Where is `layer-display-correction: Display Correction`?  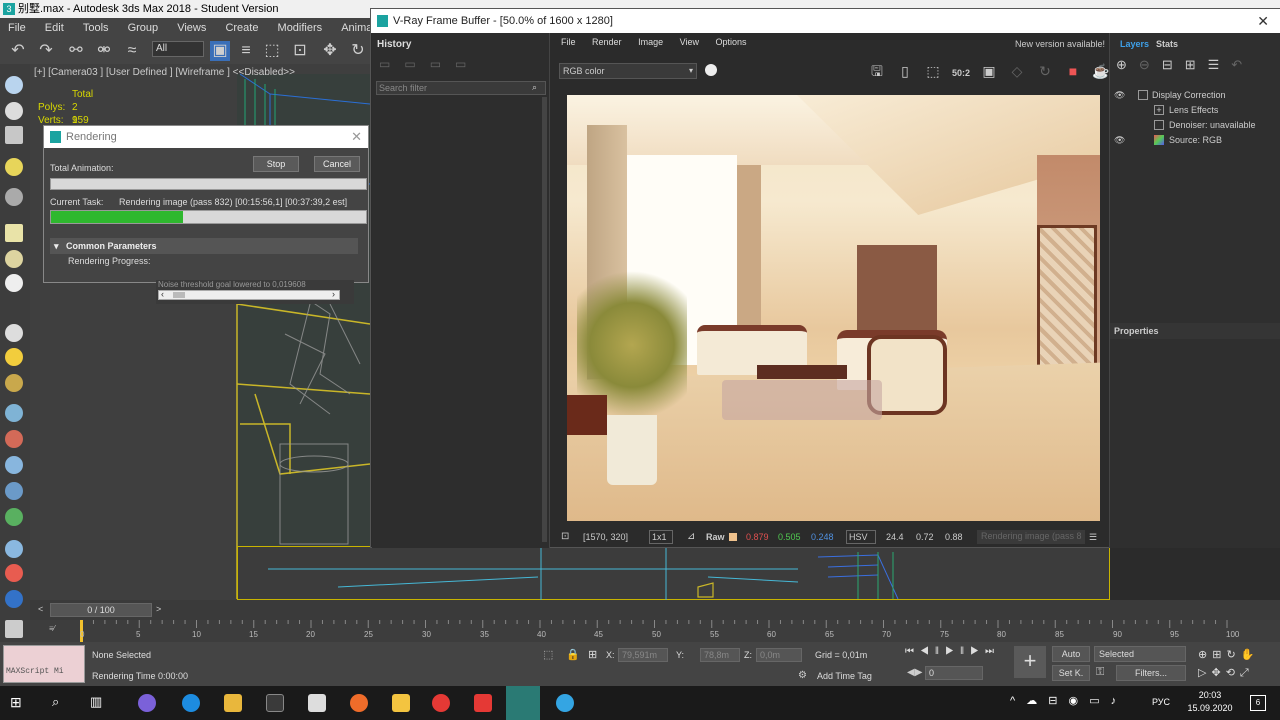 layer-display-correction: Display Correction is located at coordinates (1189, 95).